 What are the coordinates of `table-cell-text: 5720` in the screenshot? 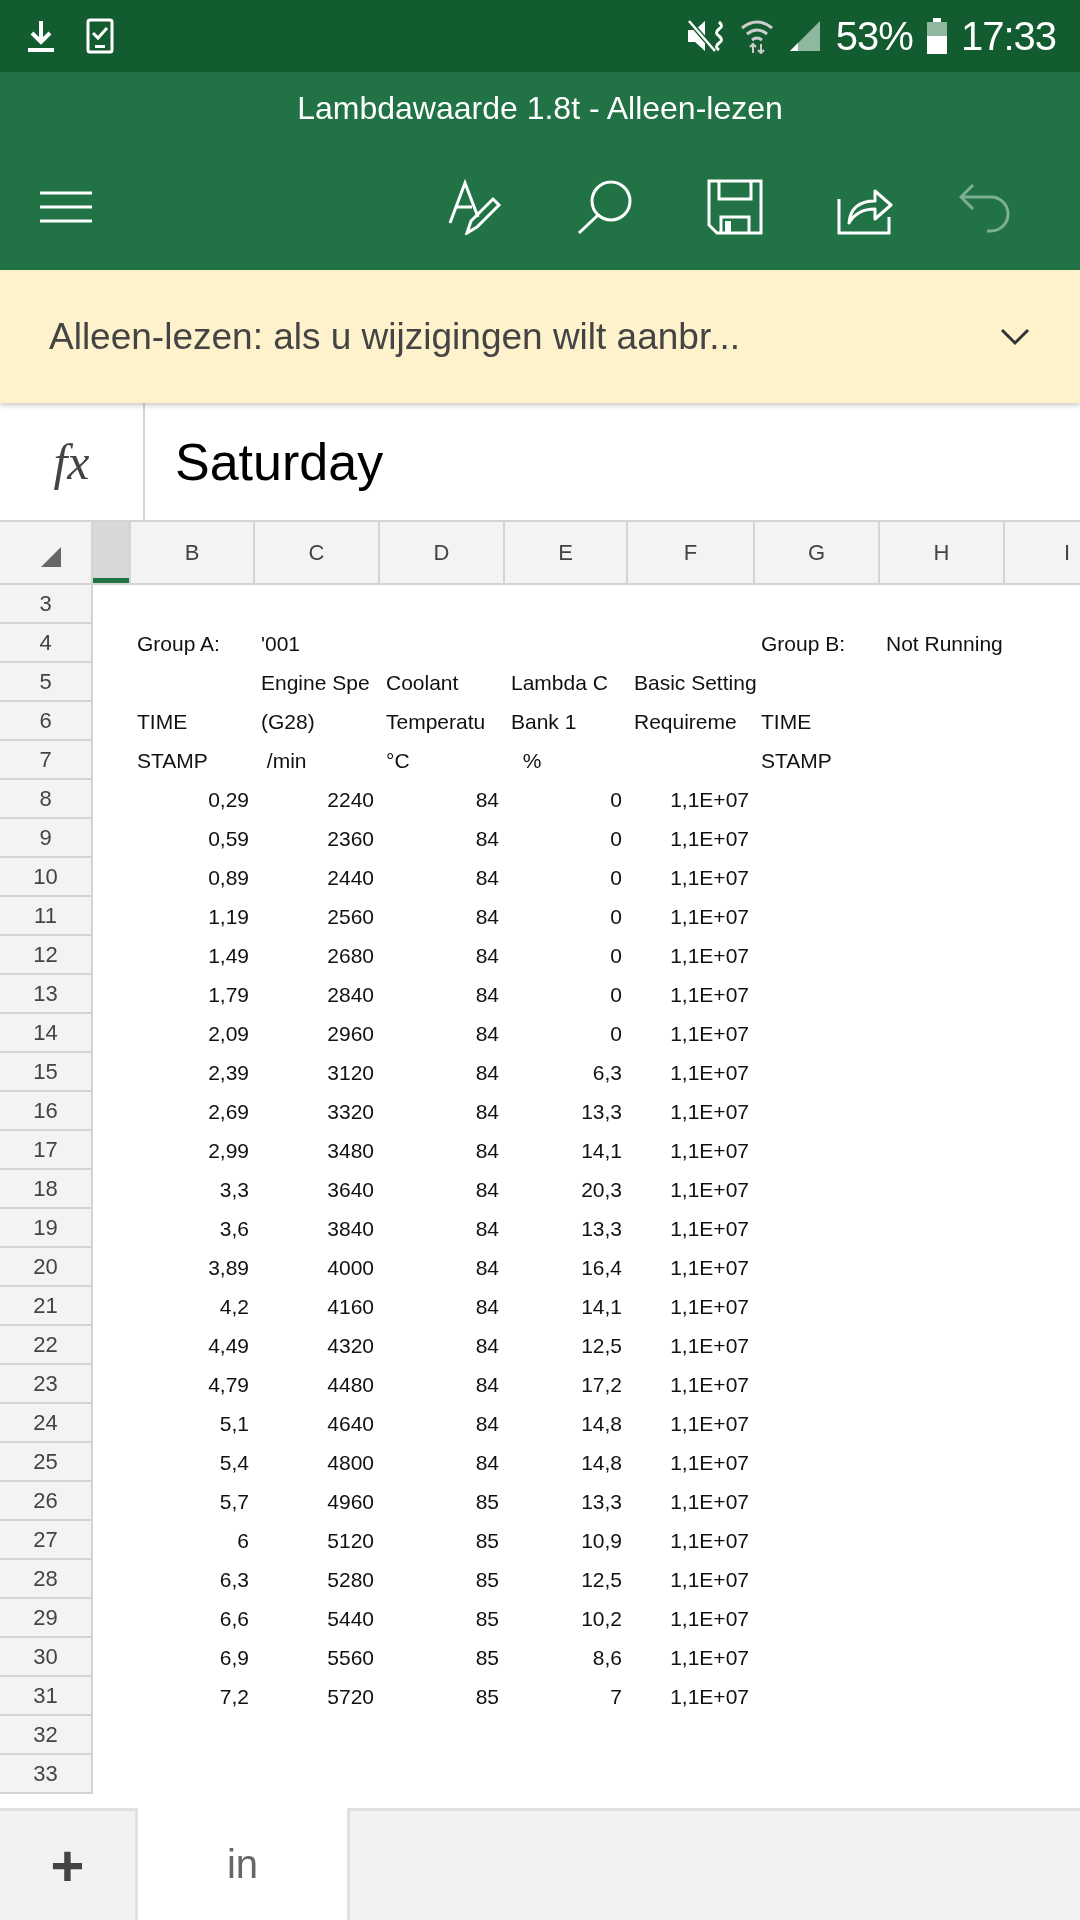 It's located at (350, 1696).